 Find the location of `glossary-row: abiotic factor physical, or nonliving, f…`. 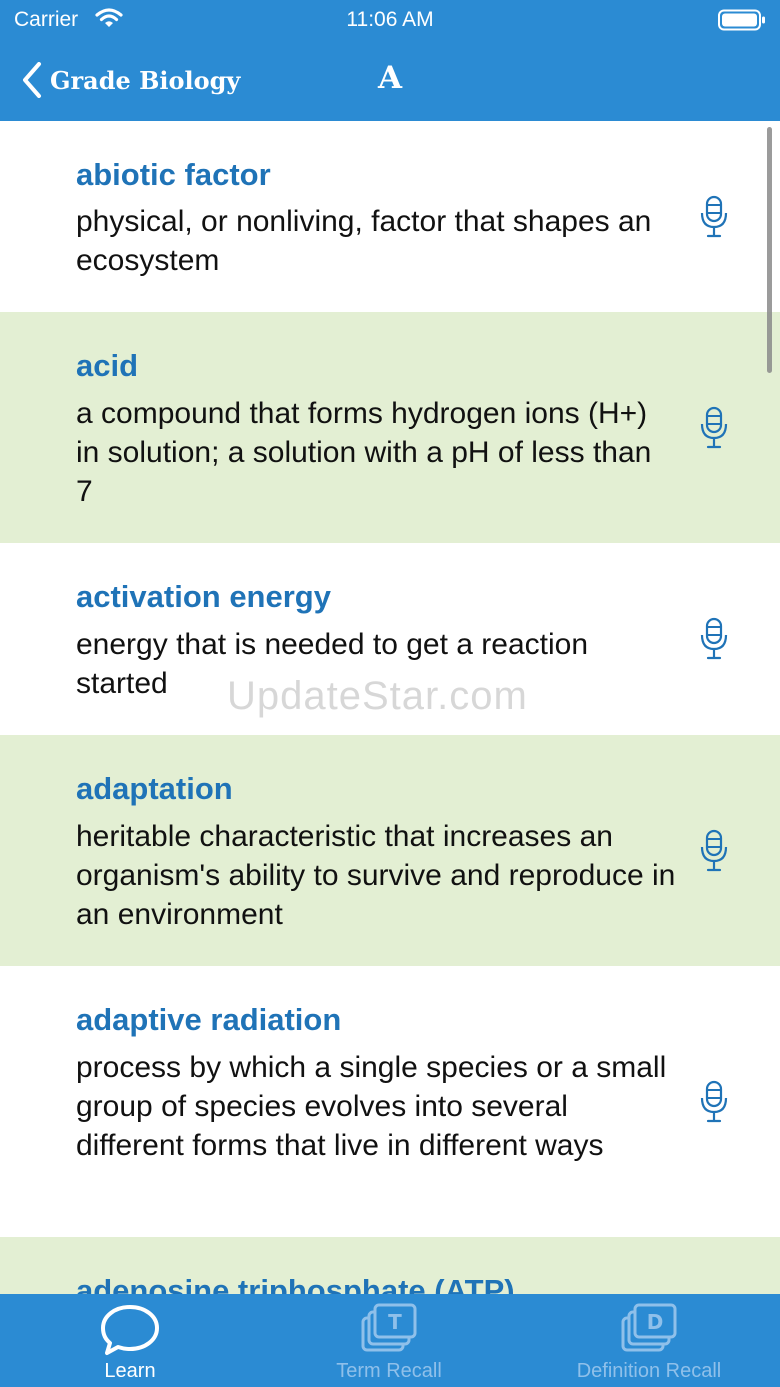

glossary-row: abiotic factor physical, or nonliving, f… is located at coordinates (390, 216).